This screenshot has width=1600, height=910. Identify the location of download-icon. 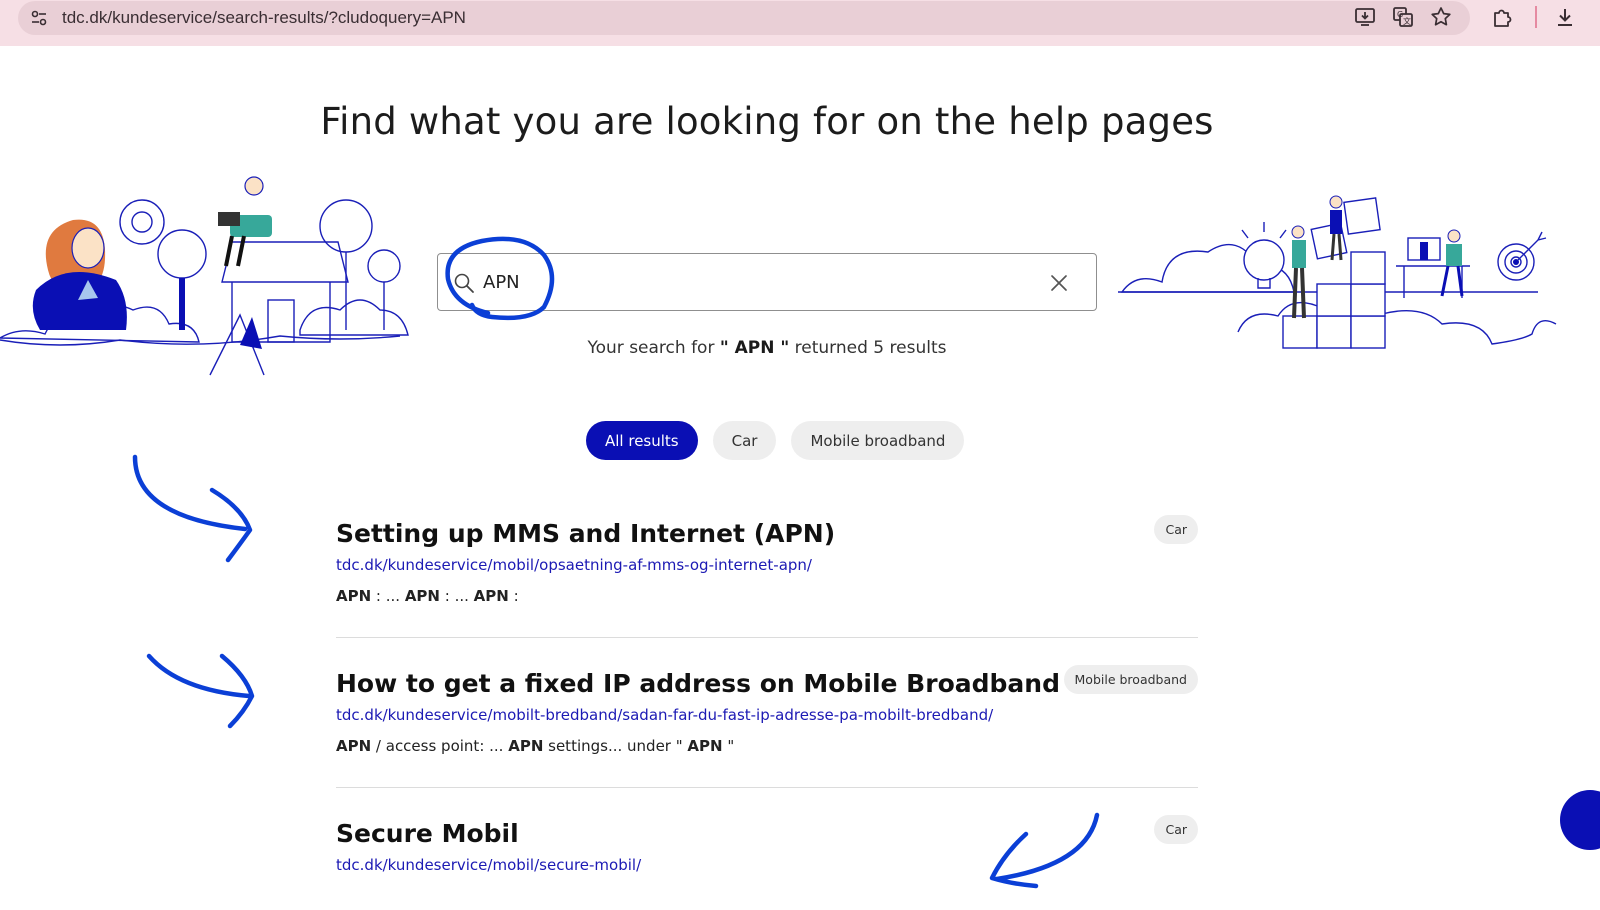
(1565, 17).